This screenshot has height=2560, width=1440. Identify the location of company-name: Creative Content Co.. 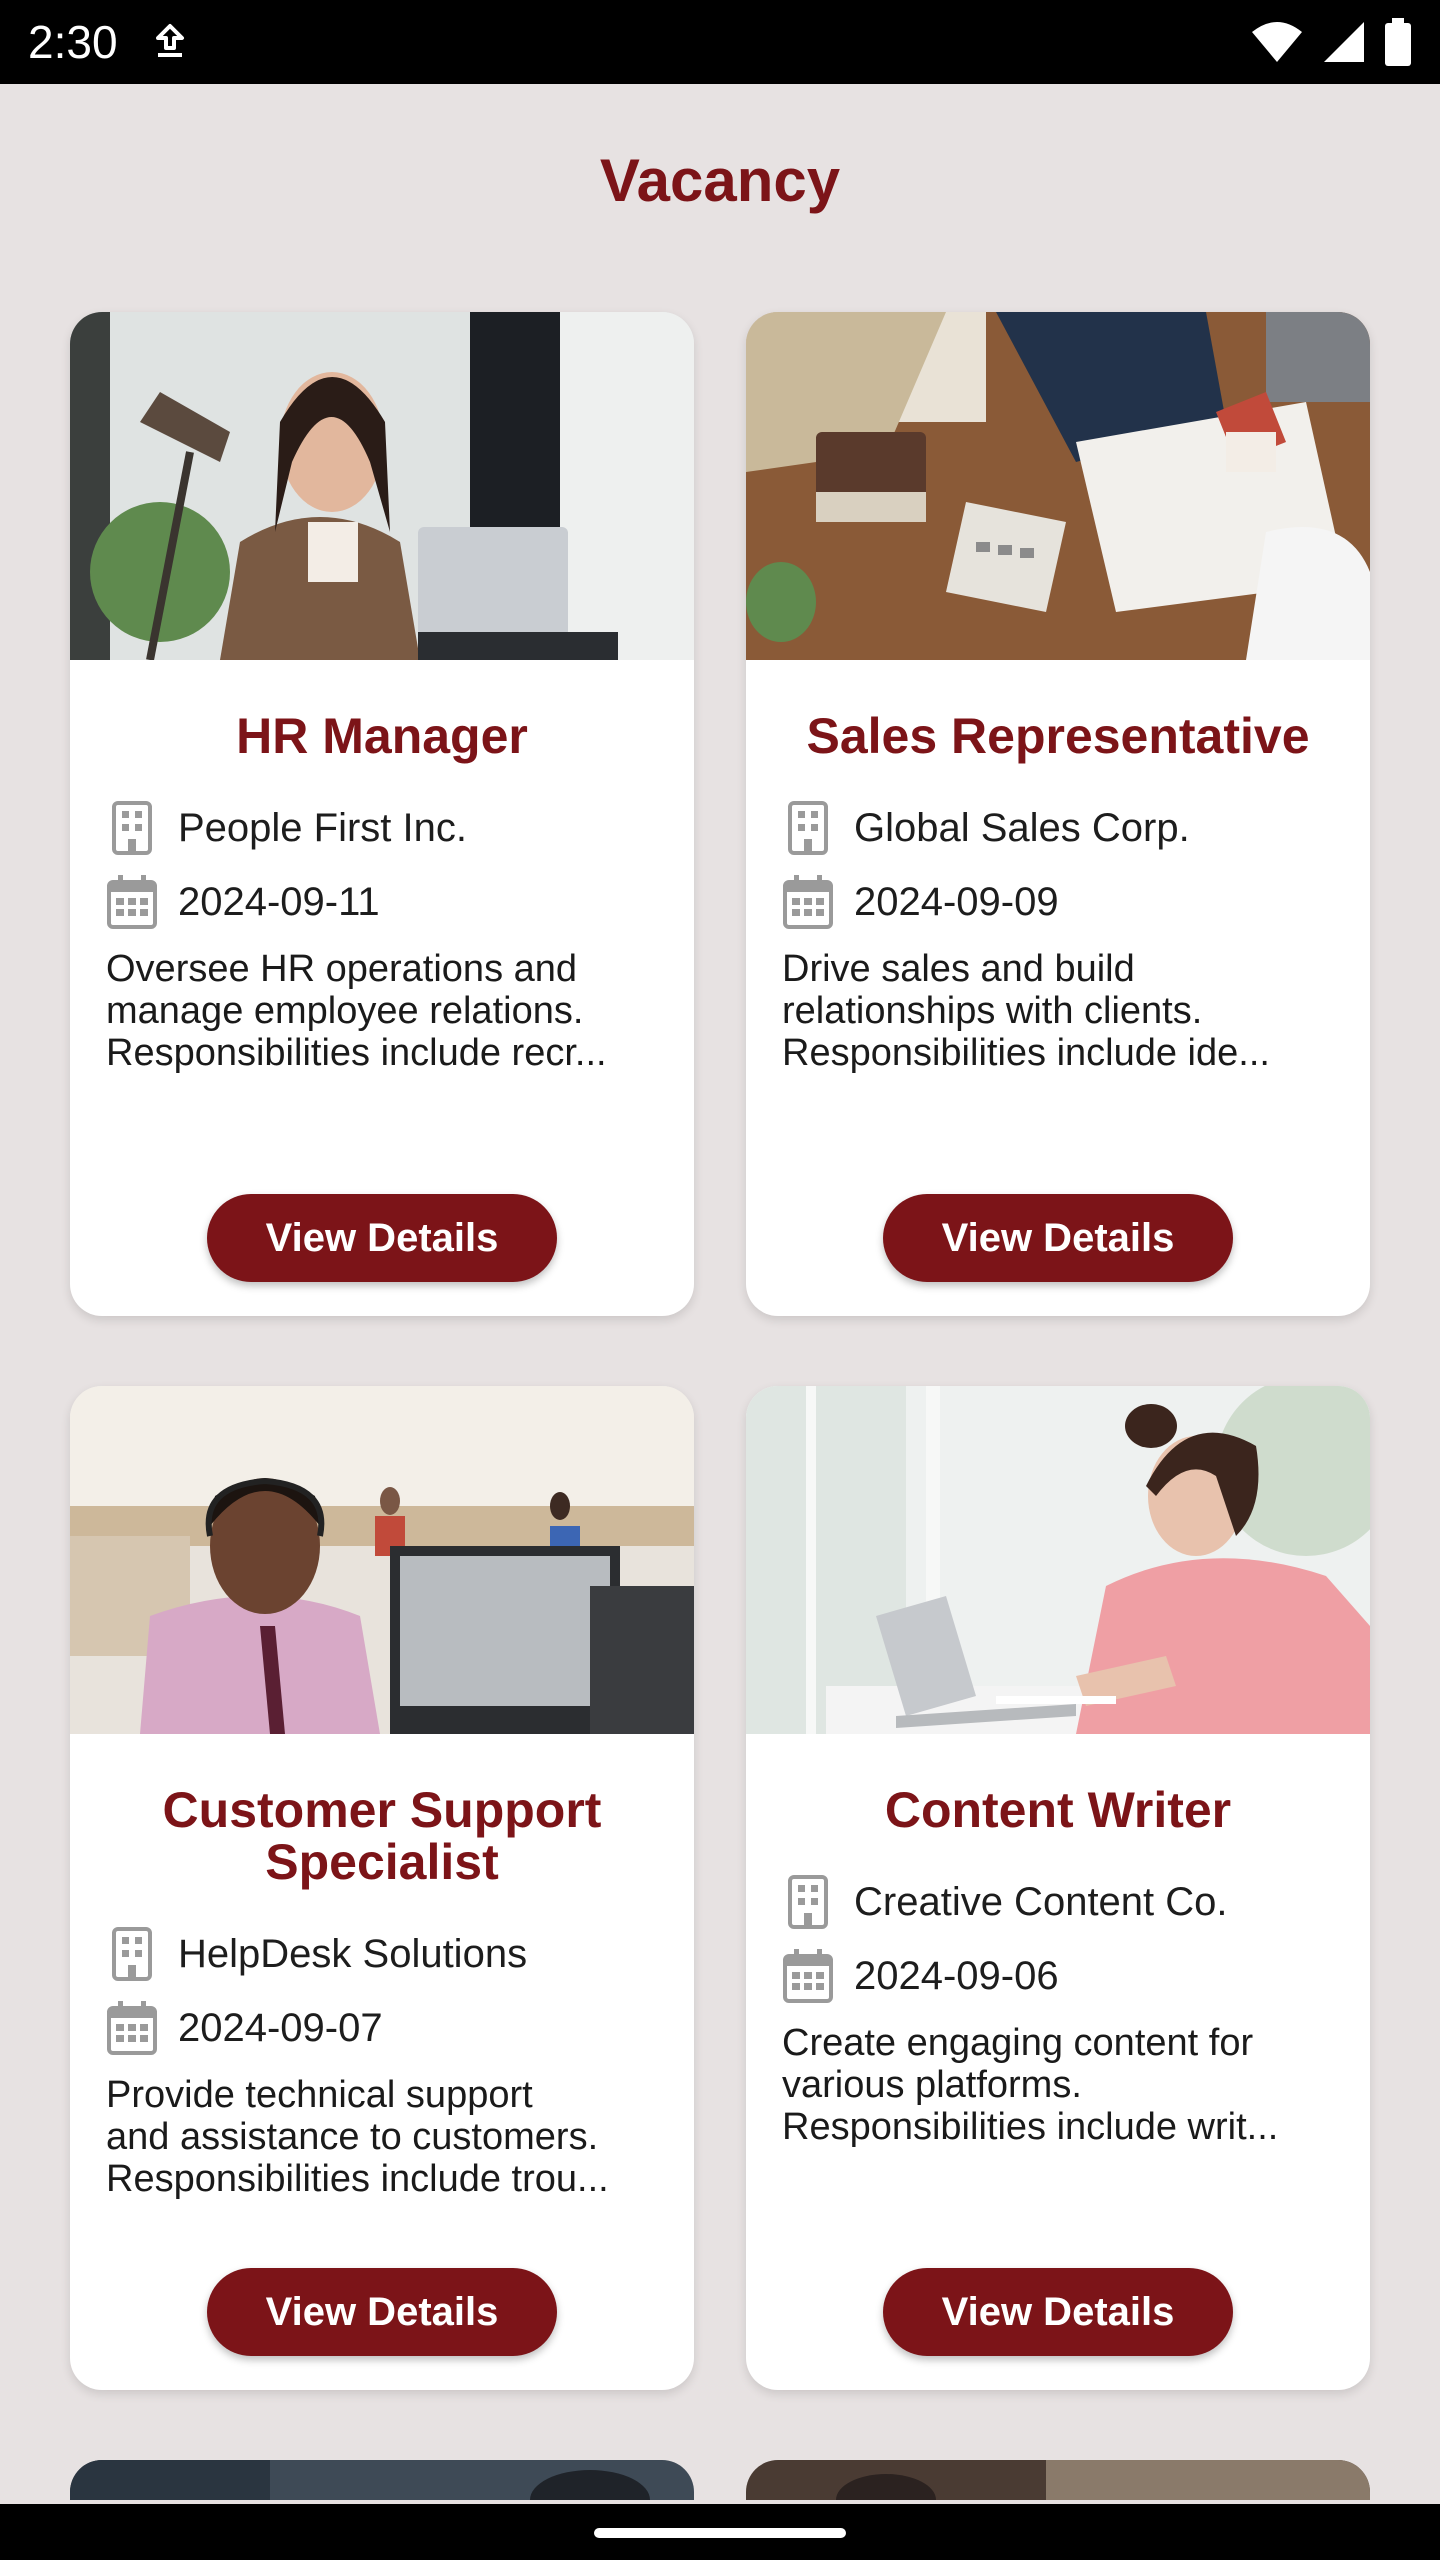
(1041, 1901).